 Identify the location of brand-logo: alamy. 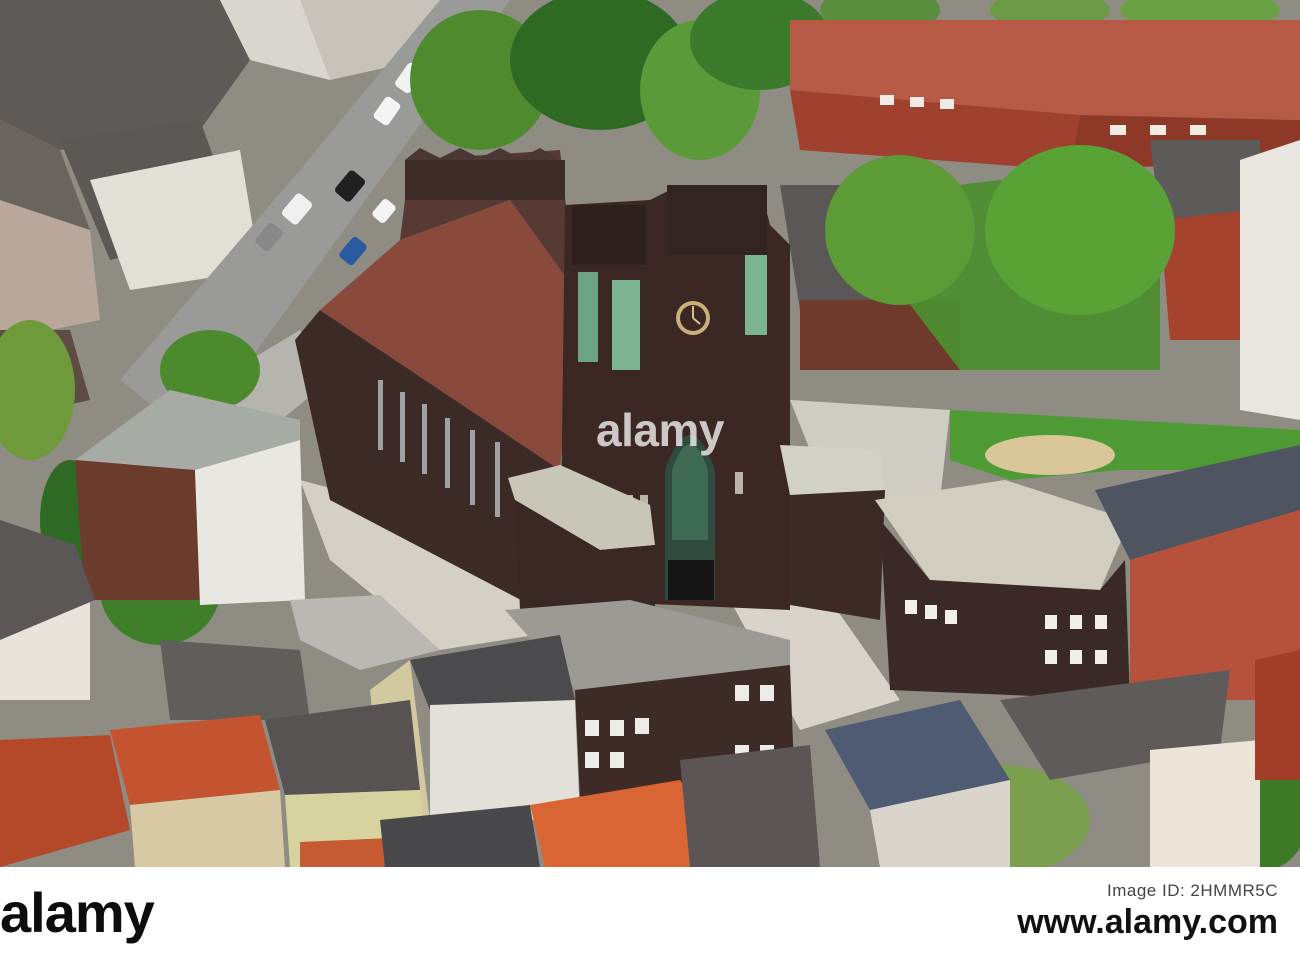
(77, 912).